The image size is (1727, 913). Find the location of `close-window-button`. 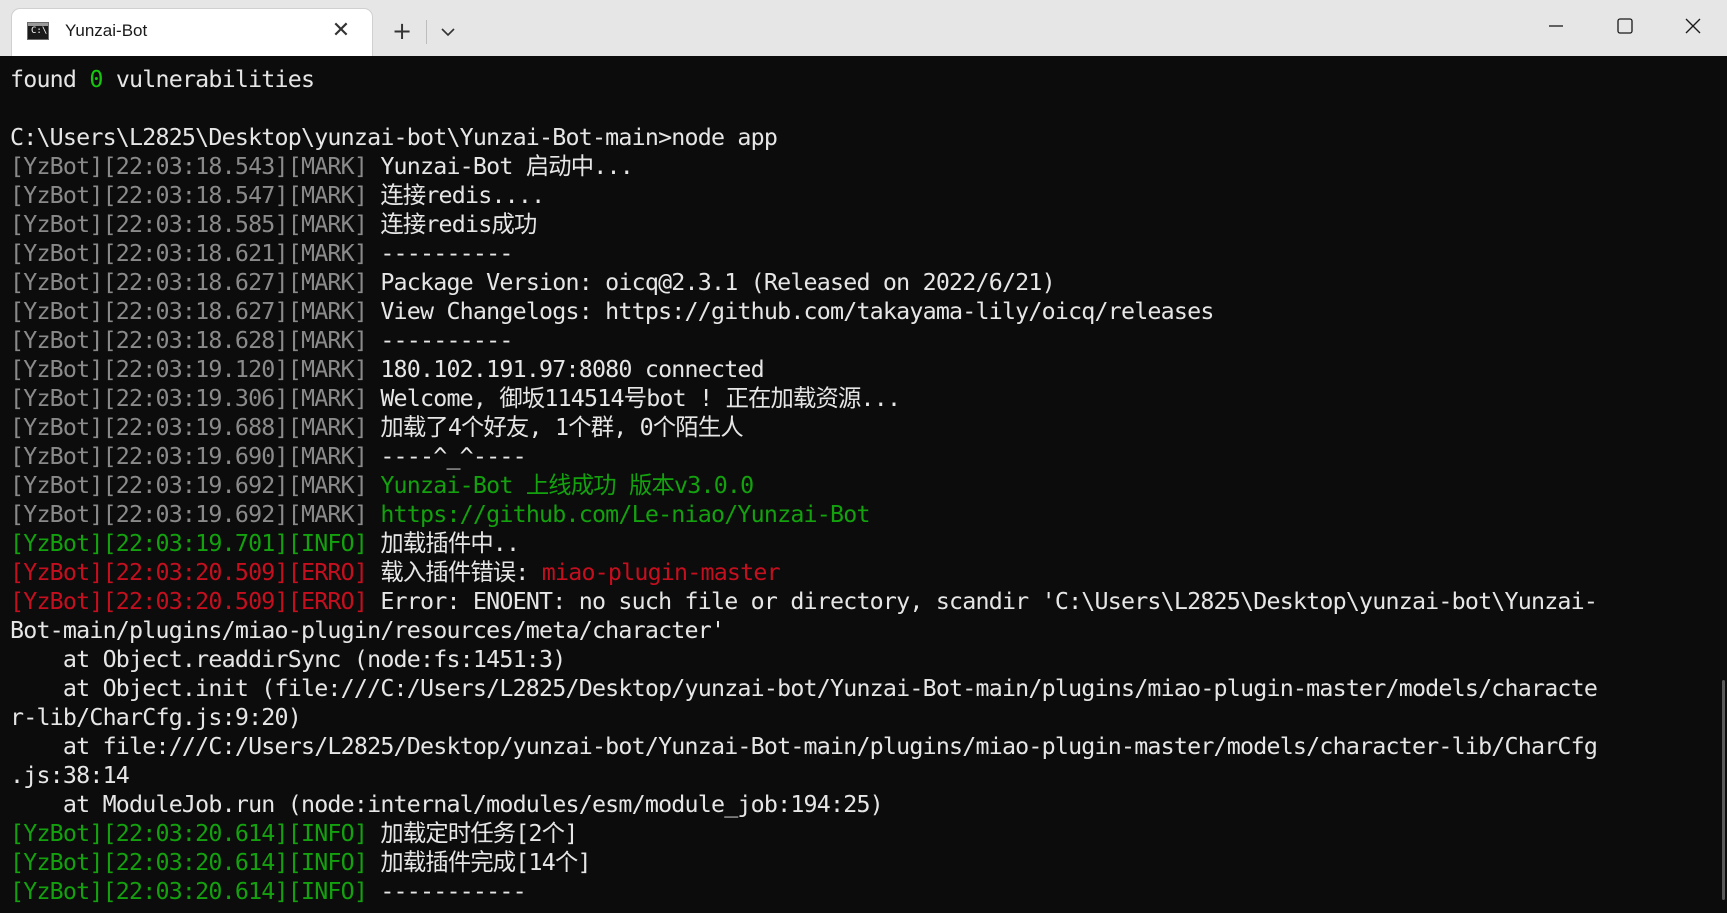

close-window-button is located at coordinates (1693, 26).